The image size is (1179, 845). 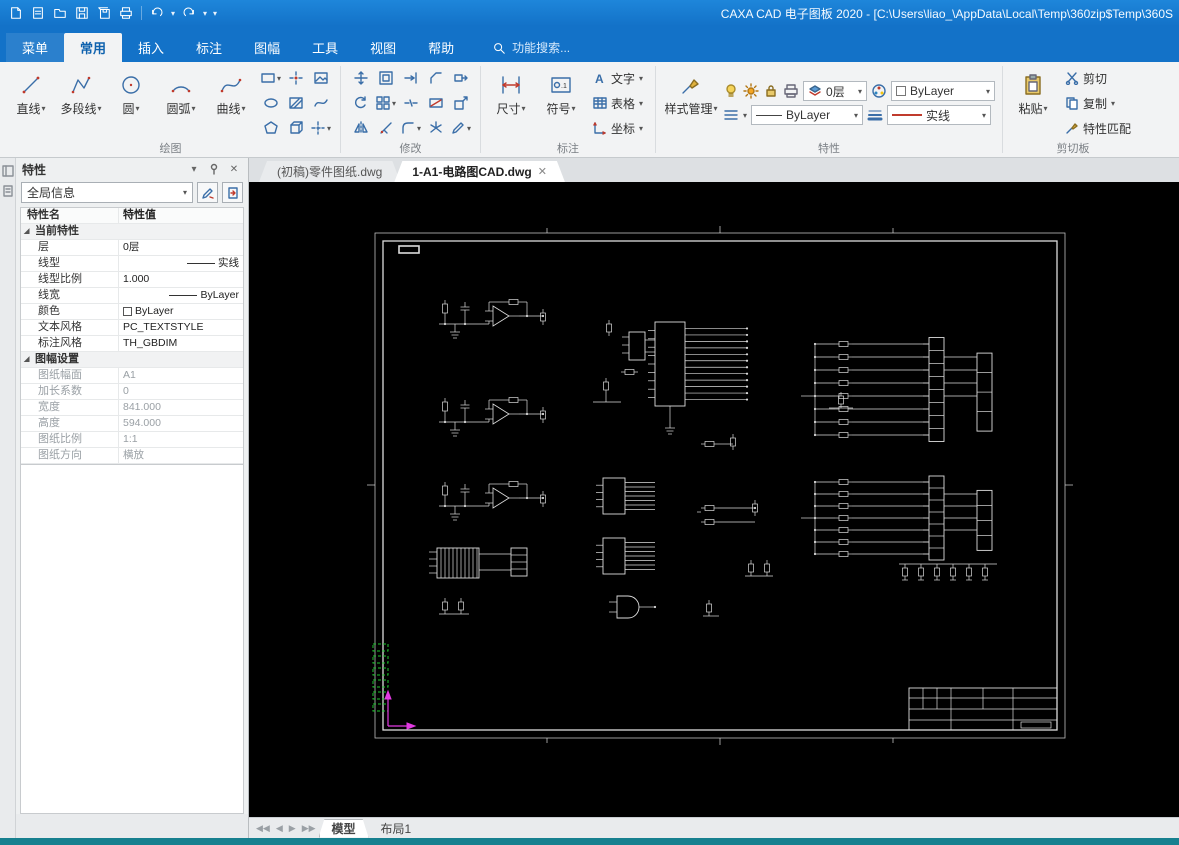 I want to click on pin-icon, so click(x=214, y=169).